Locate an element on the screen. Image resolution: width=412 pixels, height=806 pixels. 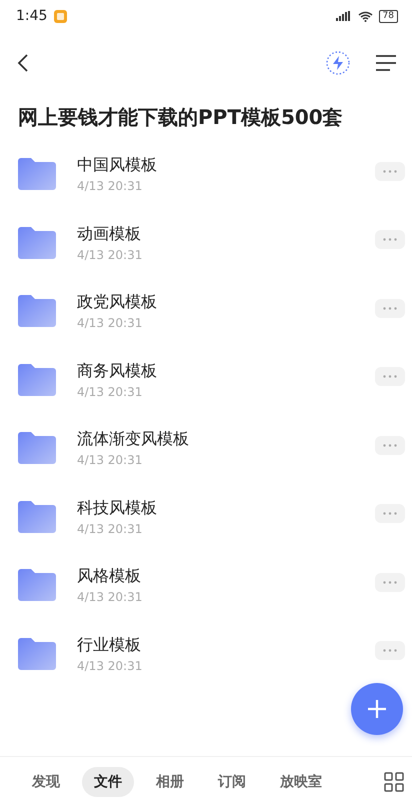
menu-icon is located at coordinates (386, 63).